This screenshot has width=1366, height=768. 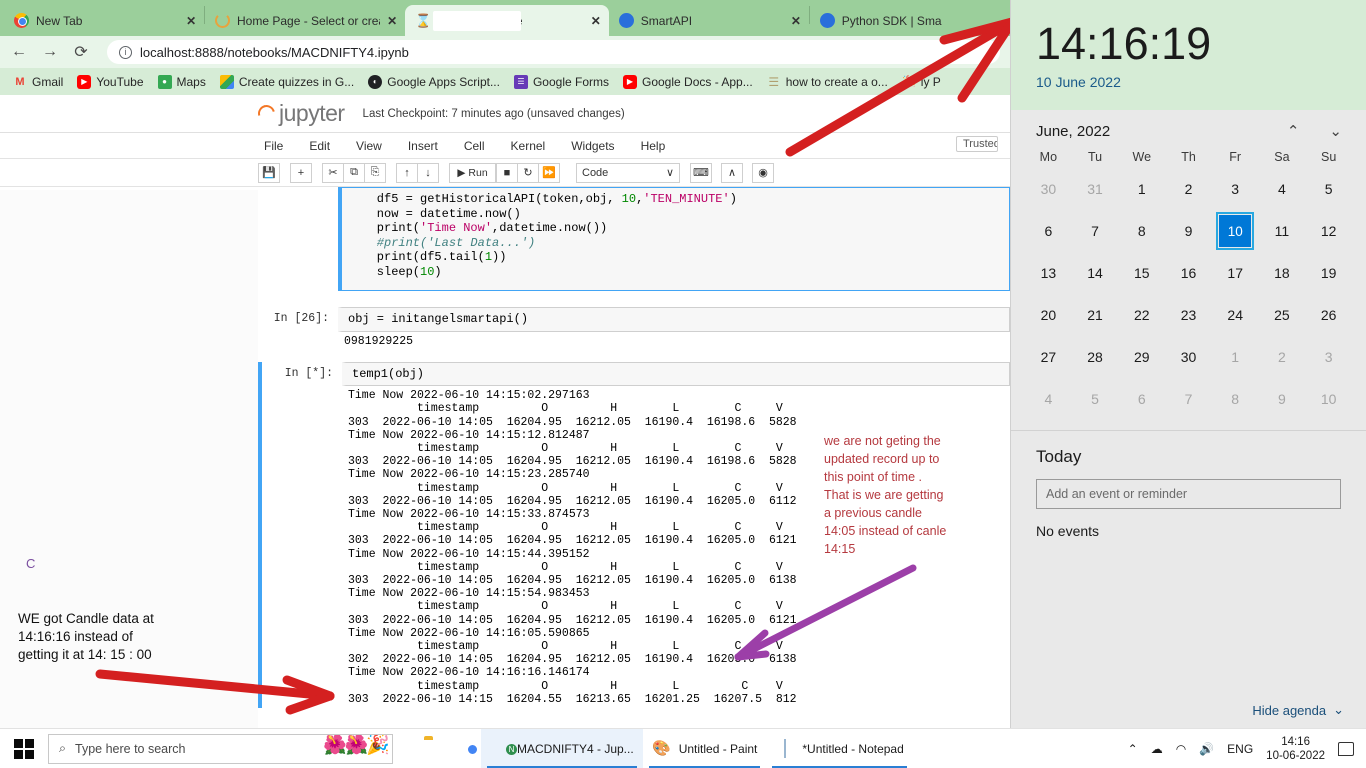 What do you see at coordinates (1188, 273) in the screenshot?
I see `calendar-day: 16` at bounding box center [1188, 273].